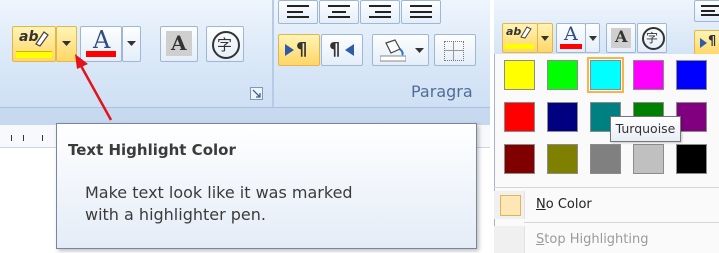 This screenshot has height=253, width=719. What do you see at coordinates (393, 50) in the screenshot?
I see `paint-bucket-icon` at bounding box center [393, 50].